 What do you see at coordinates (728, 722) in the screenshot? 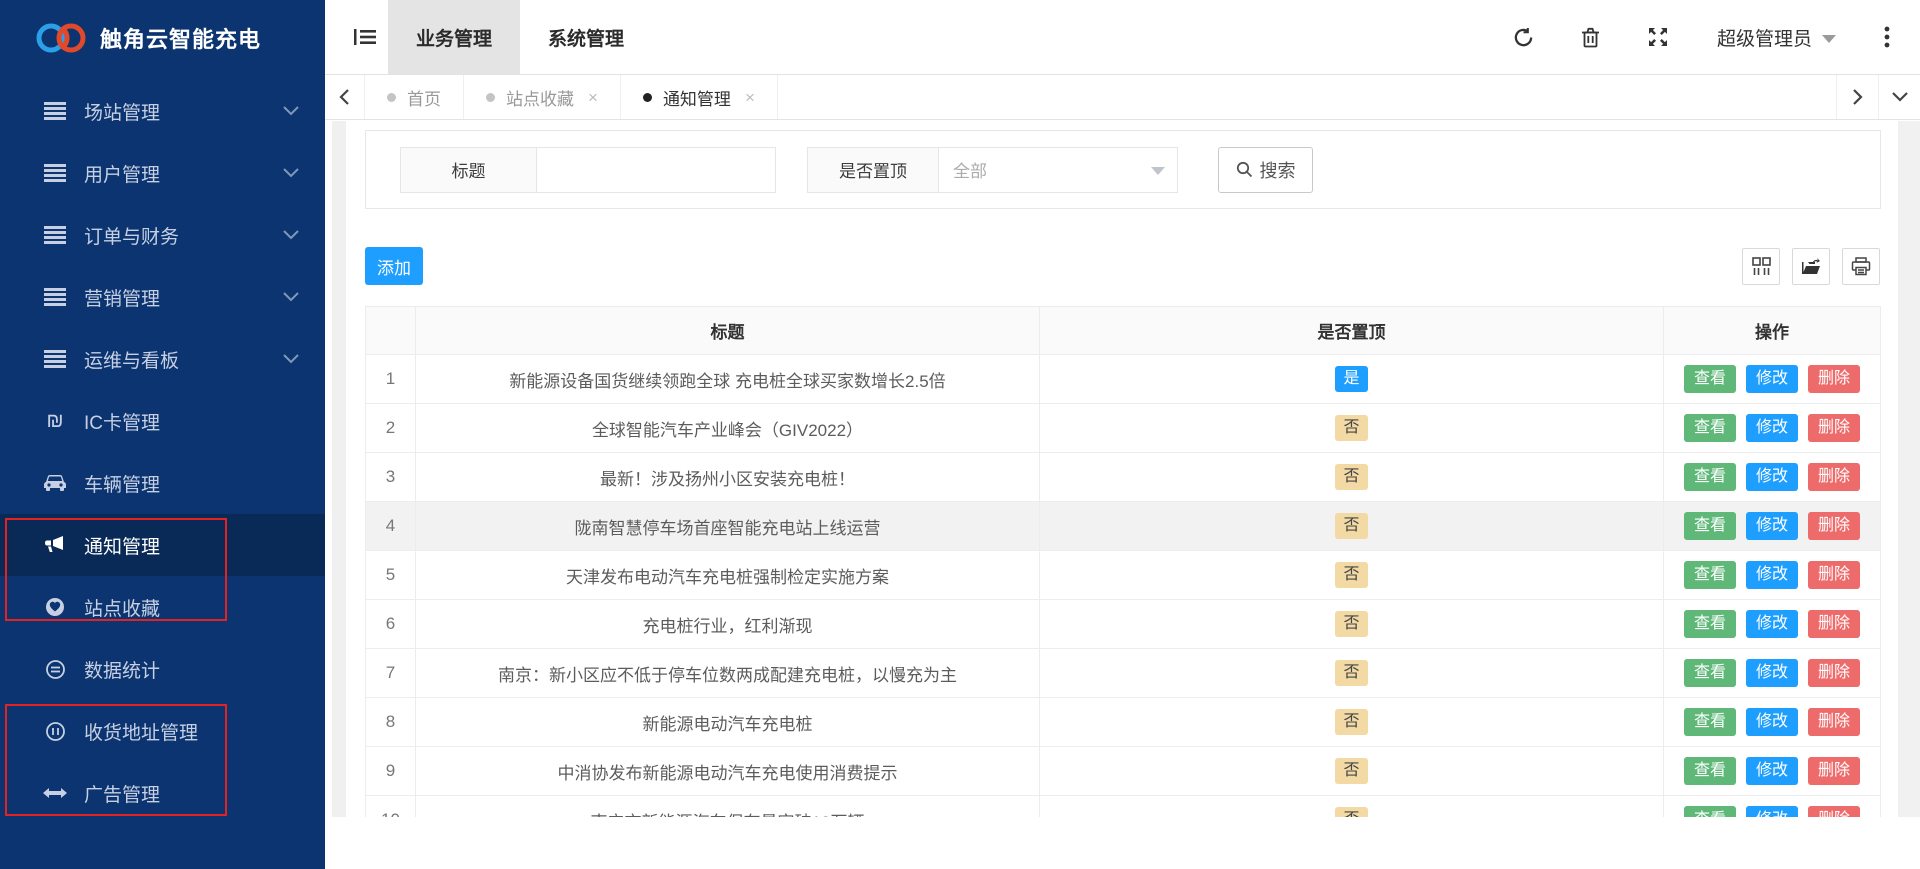
I see `row-title: 新能源电动汽车充电桩` at bounding box center [728, 722].